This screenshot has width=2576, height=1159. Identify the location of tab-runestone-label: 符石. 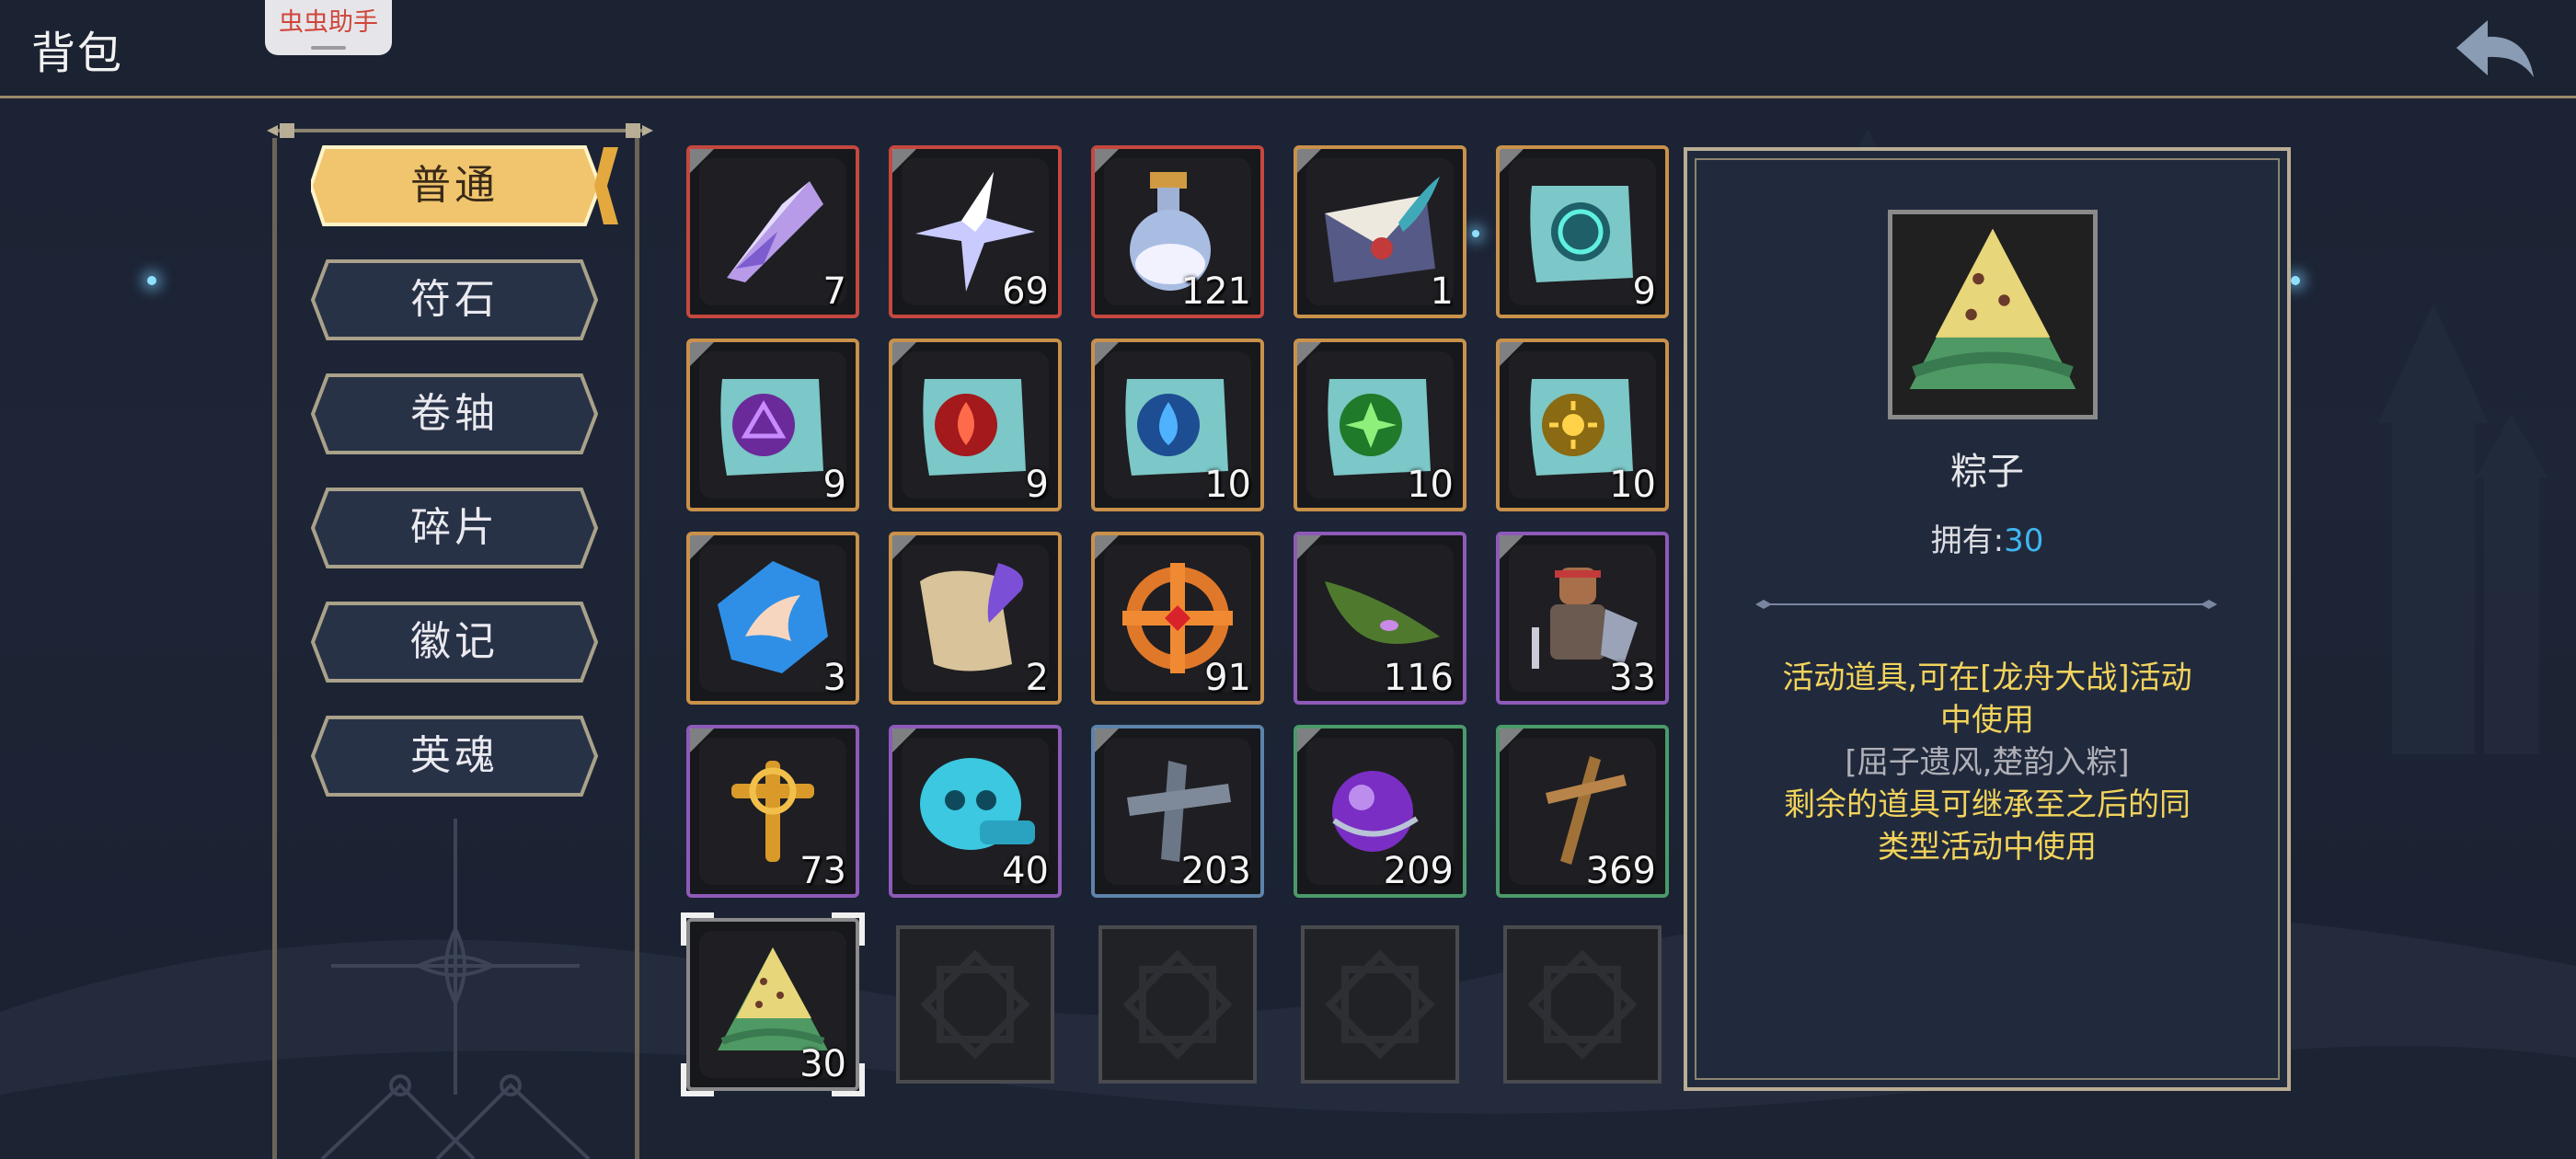
(454, 299).